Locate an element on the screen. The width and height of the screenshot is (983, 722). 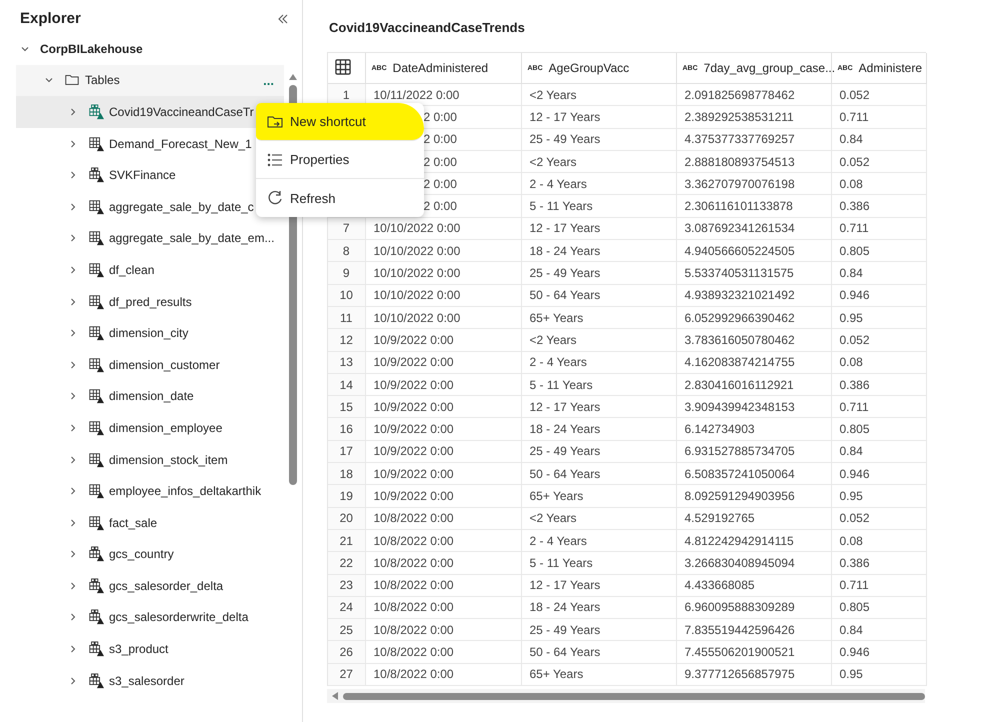
row-number: 16 is located at coordinates (346, 429).